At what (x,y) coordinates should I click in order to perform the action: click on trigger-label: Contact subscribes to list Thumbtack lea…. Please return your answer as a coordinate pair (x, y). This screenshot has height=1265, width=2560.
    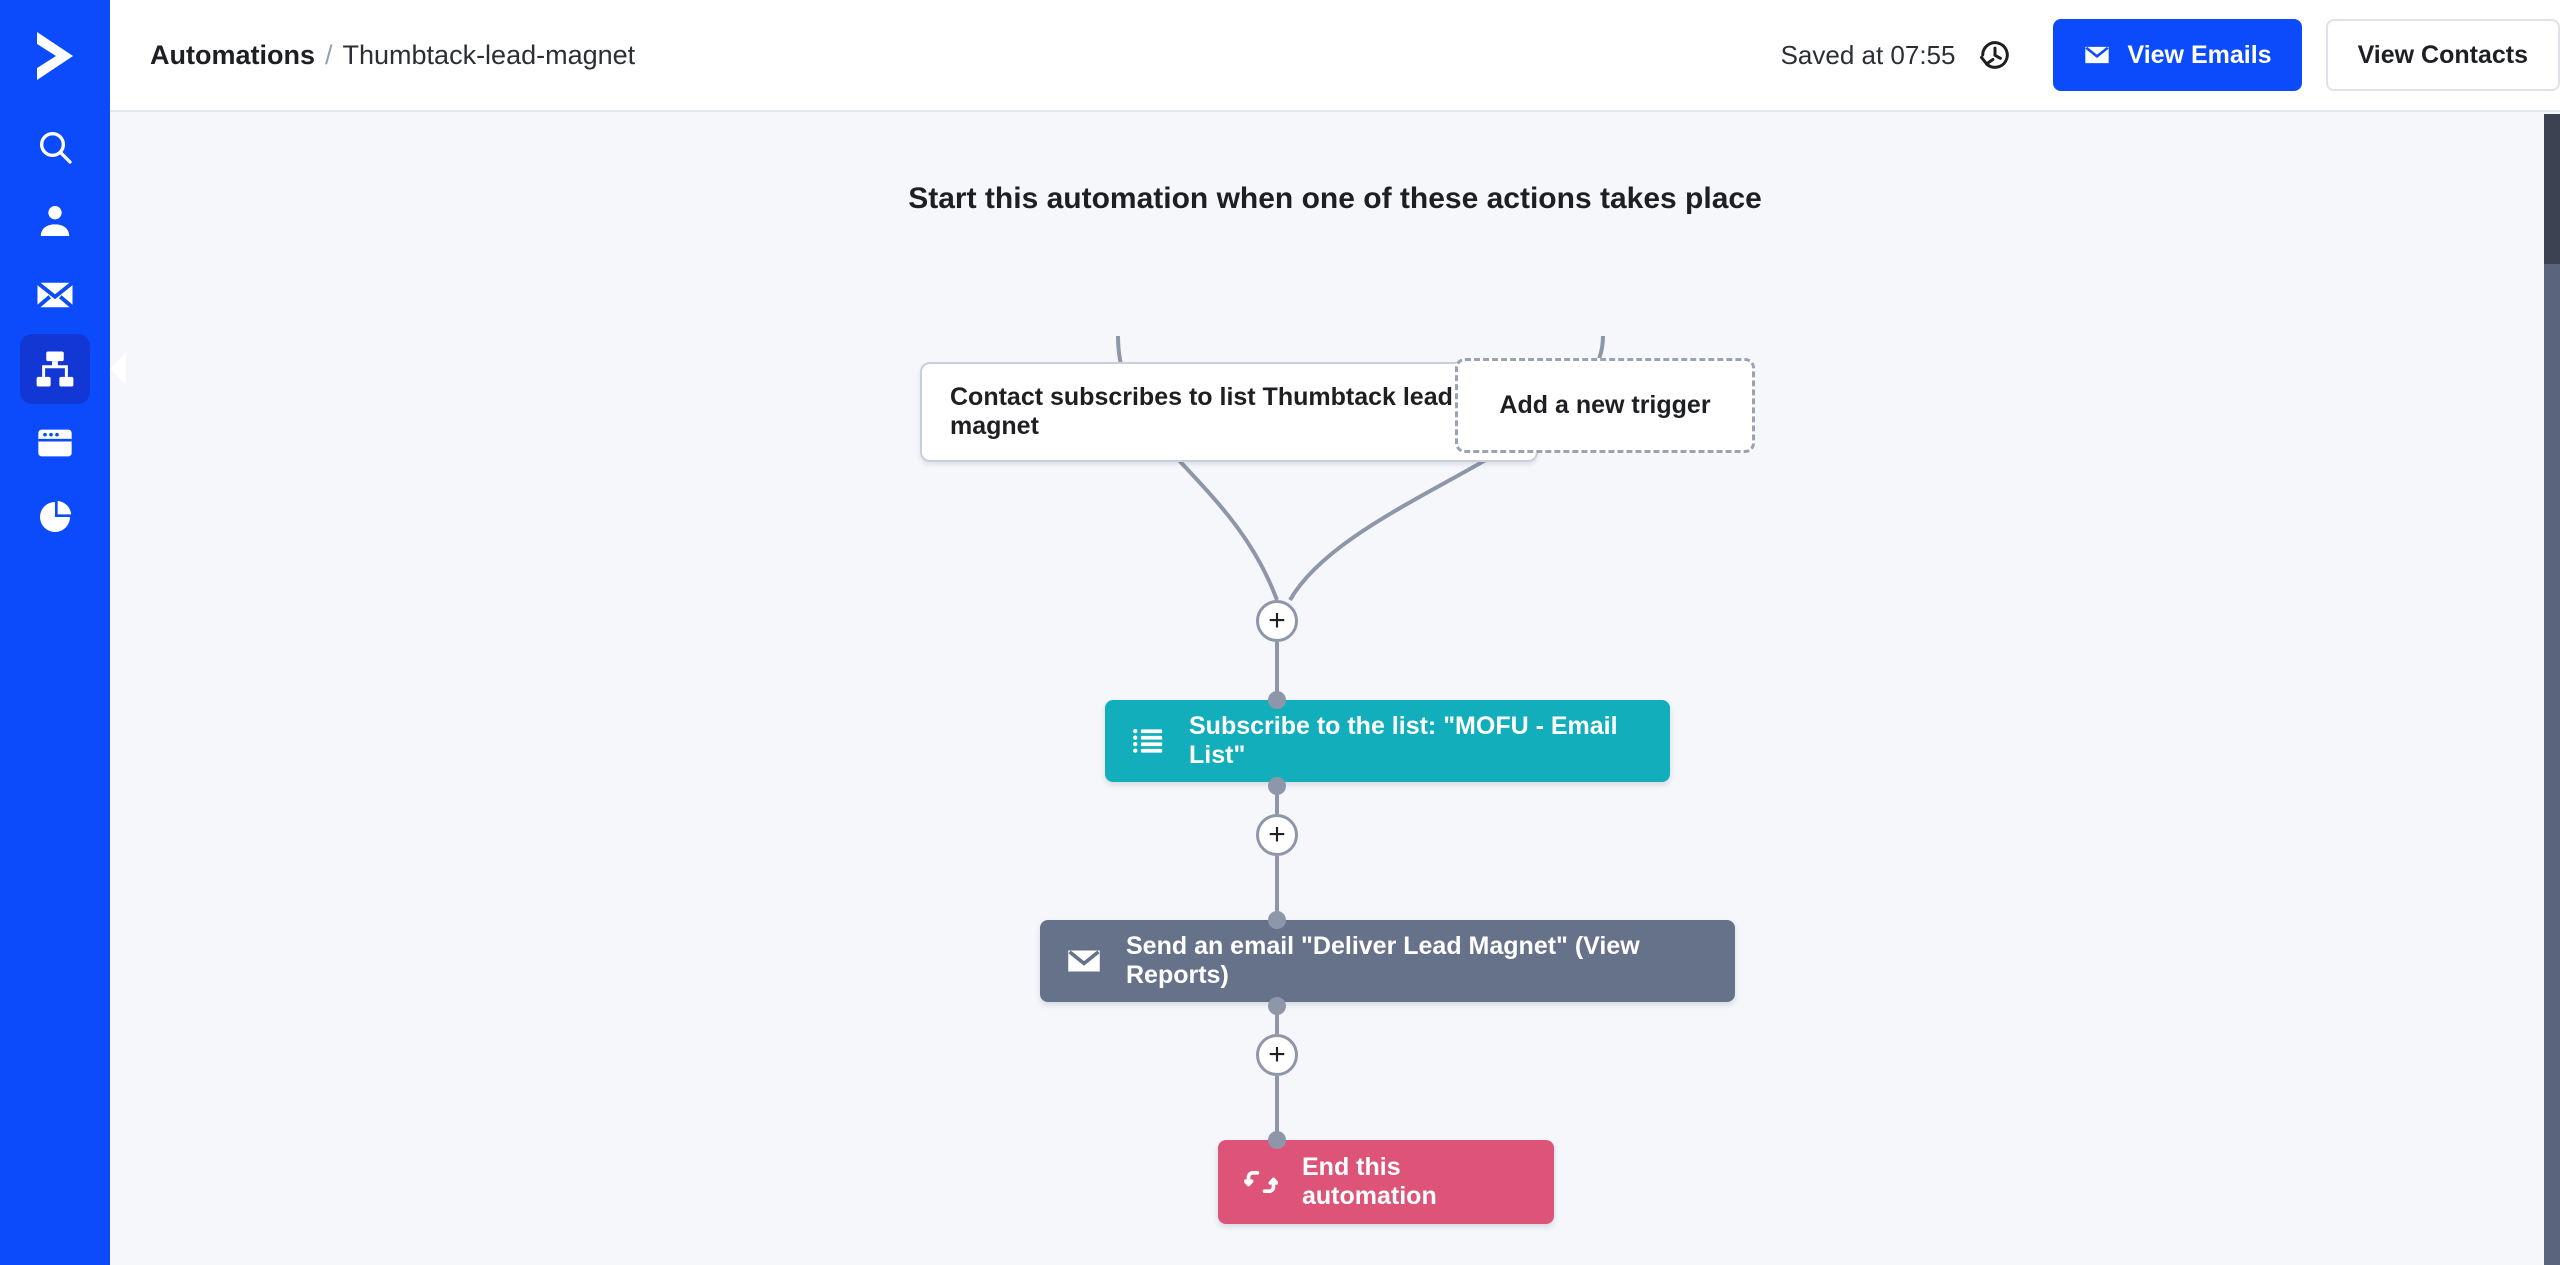
    Looking at the image, I should click on (1201, 411).